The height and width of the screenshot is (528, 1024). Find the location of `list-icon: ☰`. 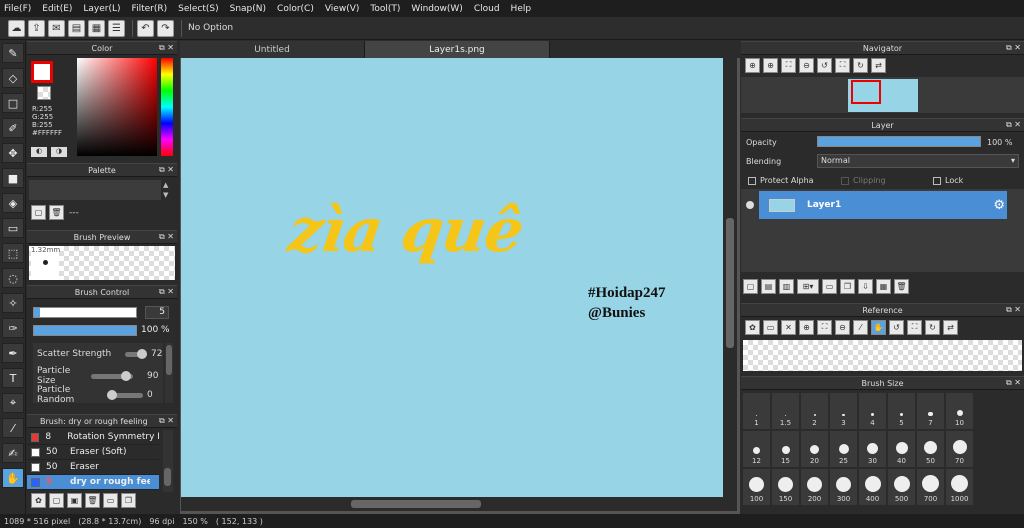

list-icon: ☰ is located at coordinates (116, 28).